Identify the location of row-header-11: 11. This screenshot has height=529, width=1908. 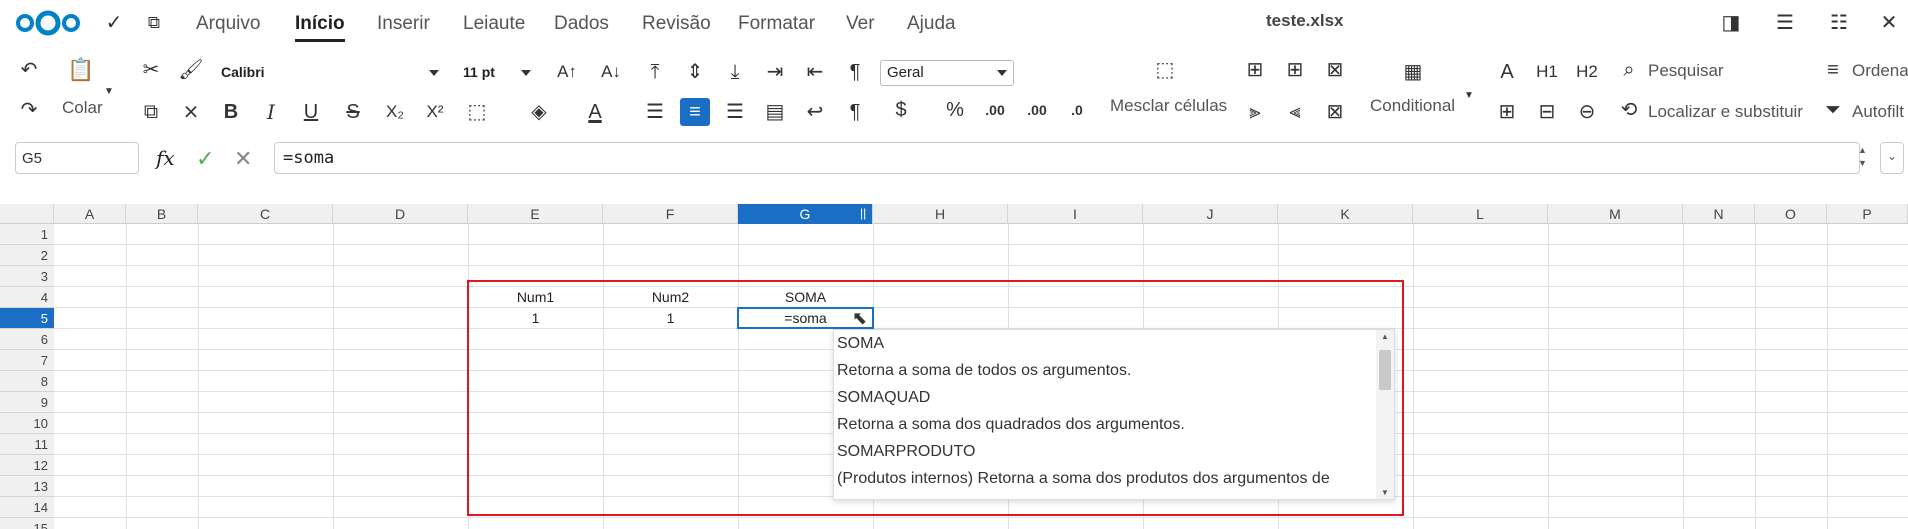
(27, 444).